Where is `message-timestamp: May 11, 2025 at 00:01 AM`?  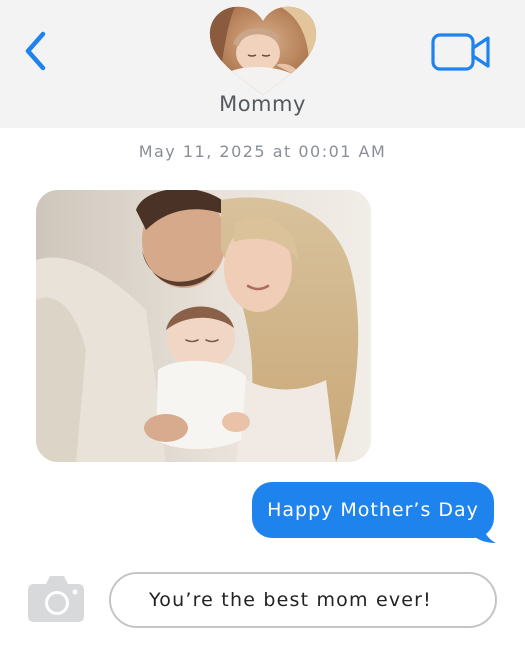
message-timestamp: May 11, 2025 at 00:01 AM is located at coordinates (262, 151).